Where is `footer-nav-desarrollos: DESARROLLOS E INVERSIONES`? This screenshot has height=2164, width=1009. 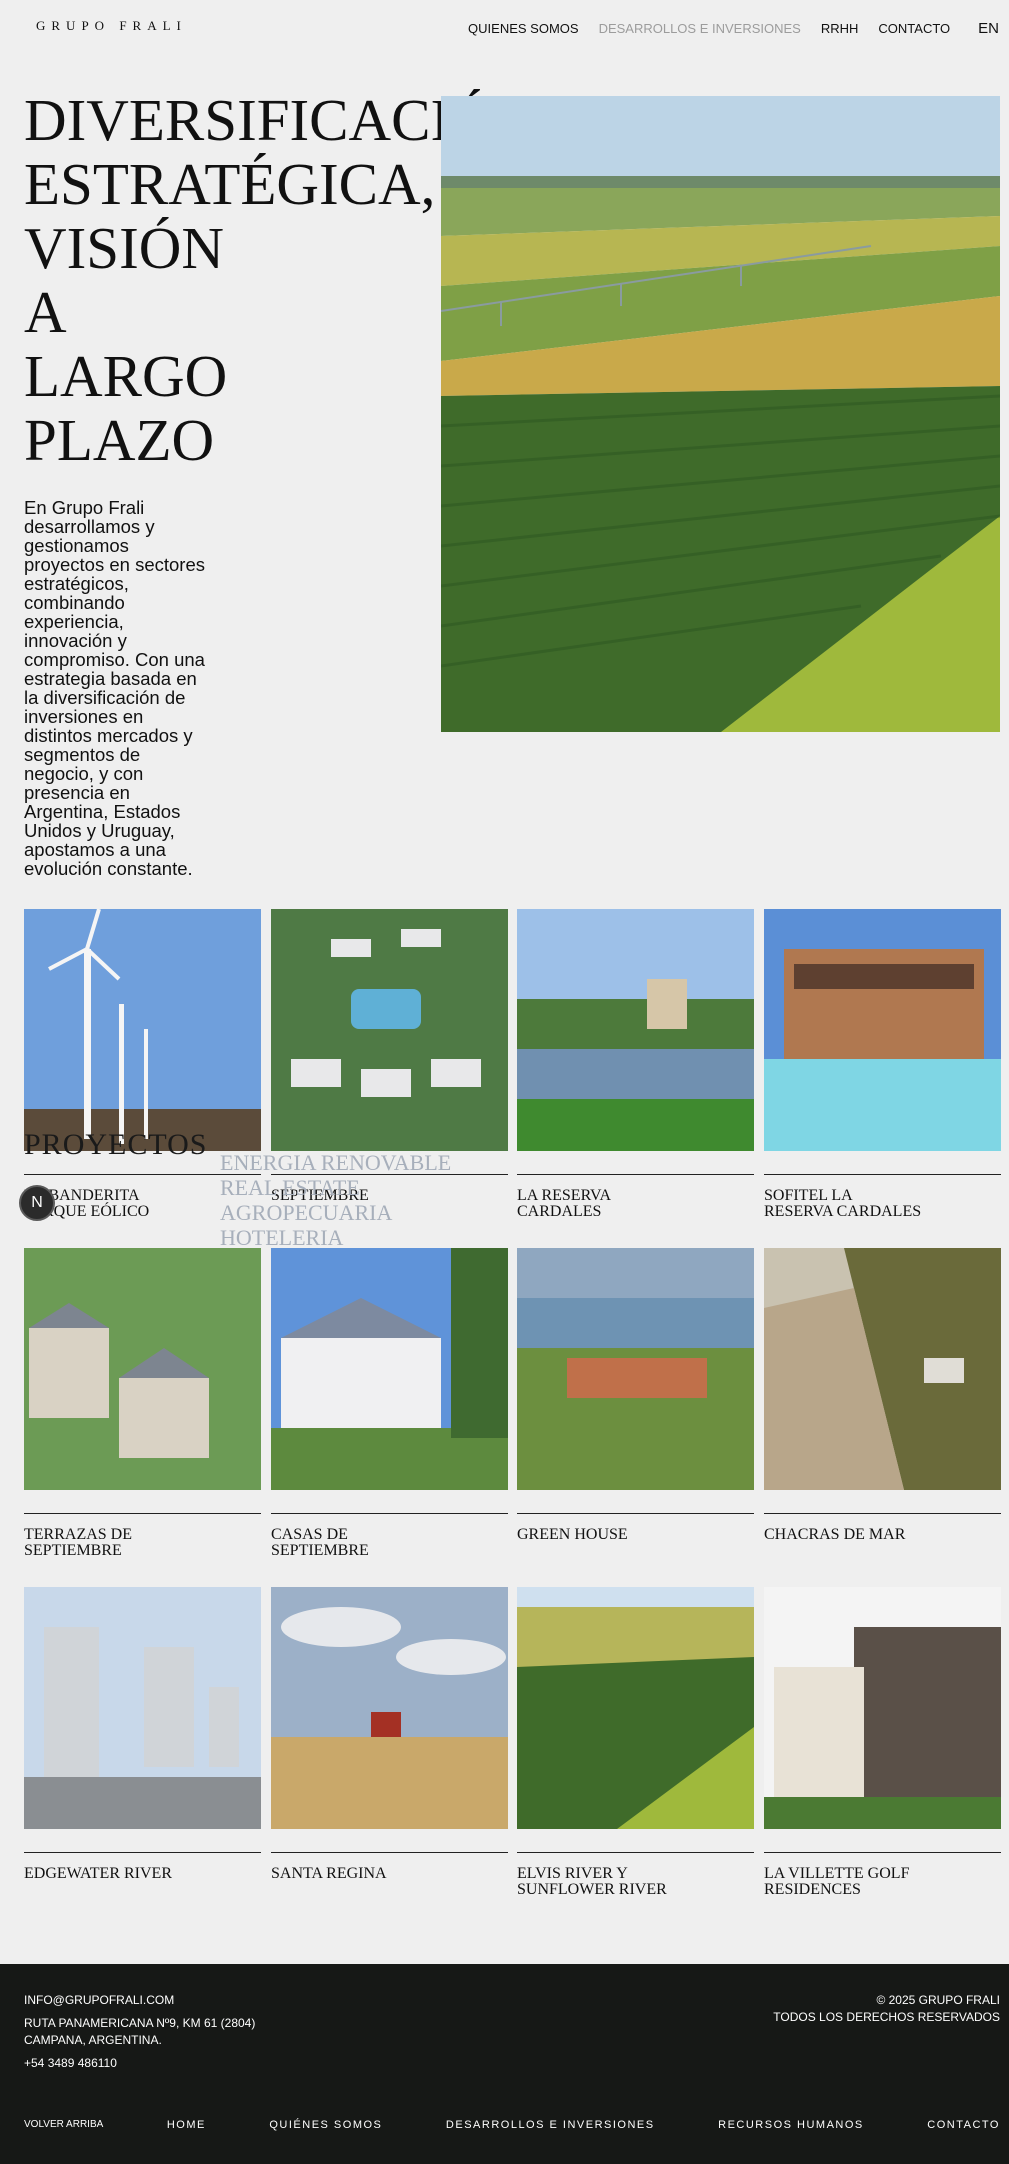 footer-nav-desarrollos: DESARROLLOS E INVERSIONES is located at coordinates (550, 2125).